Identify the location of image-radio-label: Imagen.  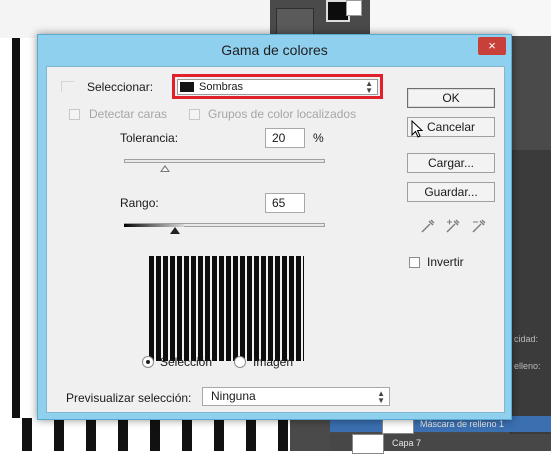
(273, 362).